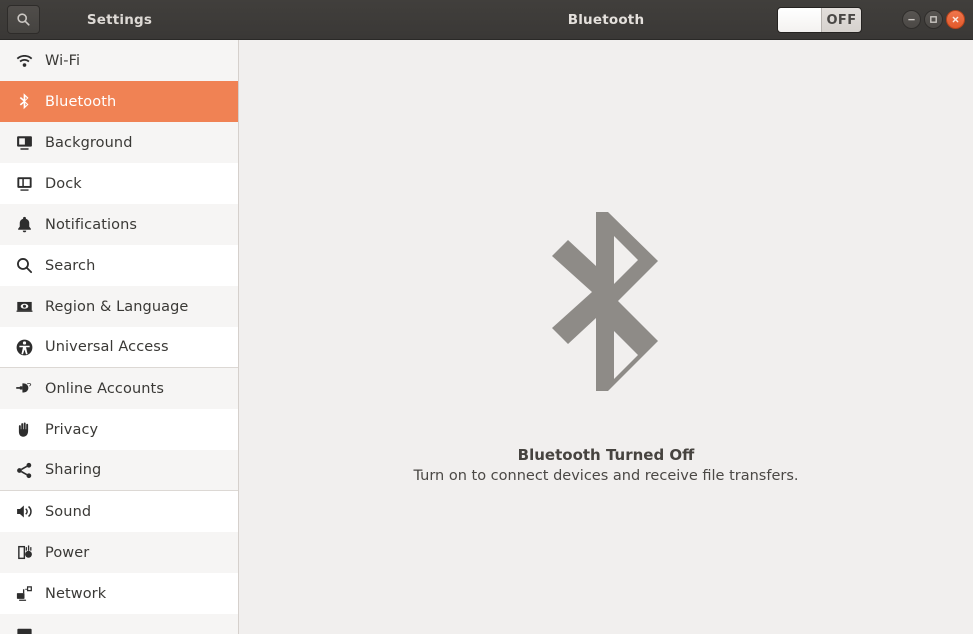 The width and height of the screenshot is (973, 634). What do you see at coordinates (24, 429) in the screenshot?
I see `hand-icon` at bounding box center [24, 429].